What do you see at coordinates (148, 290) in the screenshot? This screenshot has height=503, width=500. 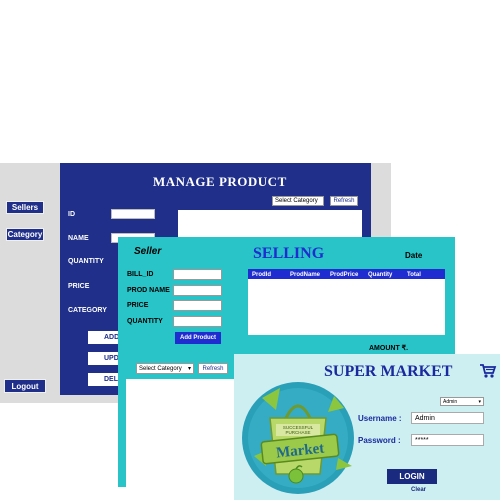 I see `prod-name-label: PROD NAME` at bounding box center [148, 290].